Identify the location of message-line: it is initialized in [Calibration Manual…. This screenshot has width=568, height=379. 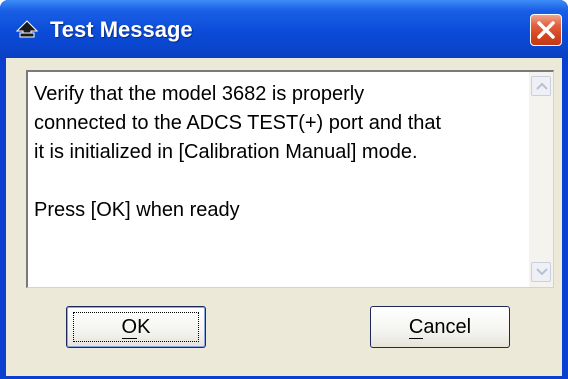
(226, 152).